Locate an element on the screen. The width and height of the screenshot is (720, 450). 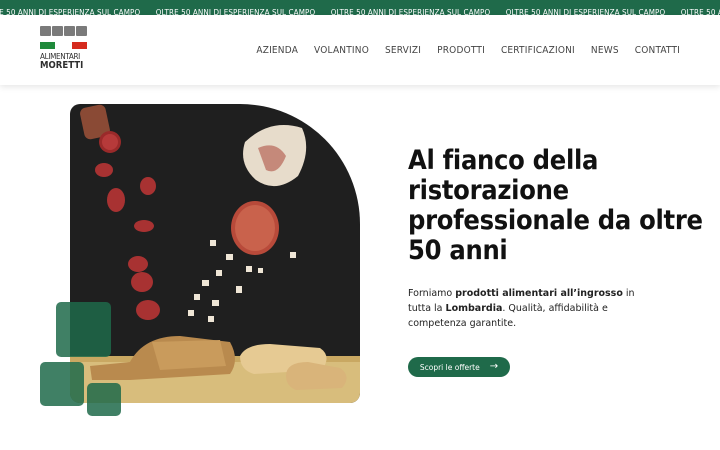
logo-animal-icons is located at coordinates (63, 31).